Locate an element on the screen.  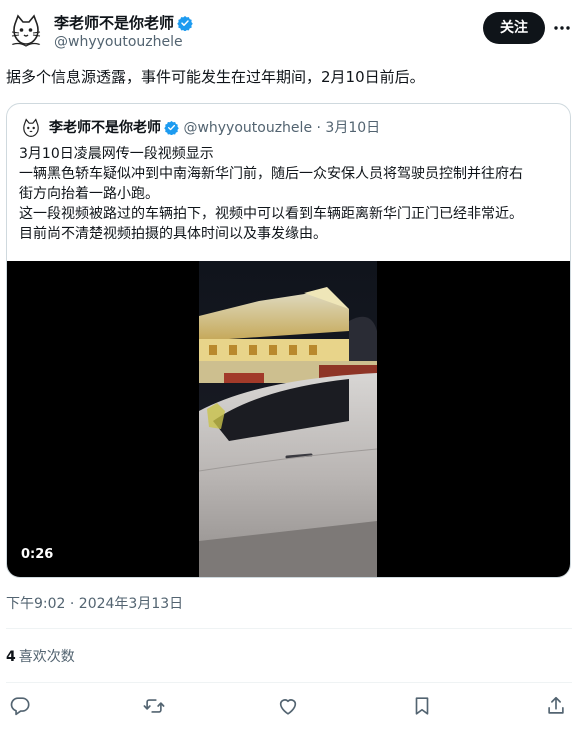
quoted-author-name: 李老师不是你老师 is located at coordinates (105, 128).